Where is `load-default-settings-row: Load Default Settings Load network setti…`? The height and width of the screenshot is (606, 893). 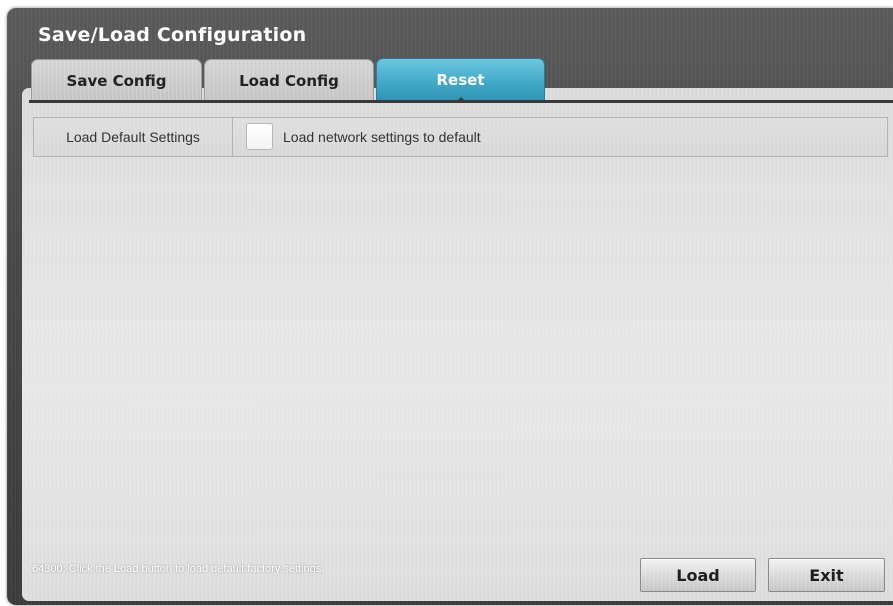 load-default-settings-row: Load Default Settings Load network setti… is located at coordinates (460, 137).